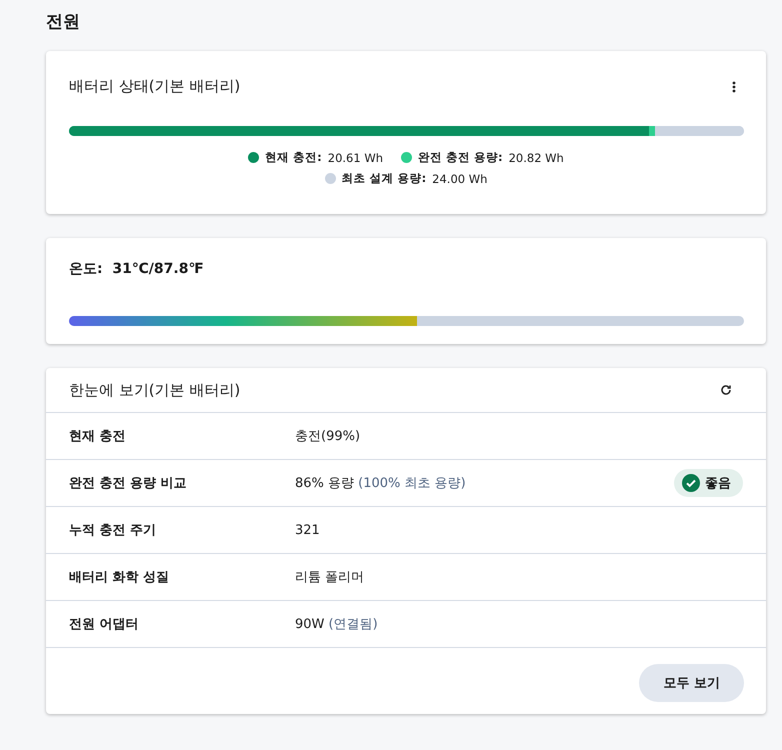 This screenshot has height=750, width=782. I want to click on row-value: 충전(99%), so click(328, 436).